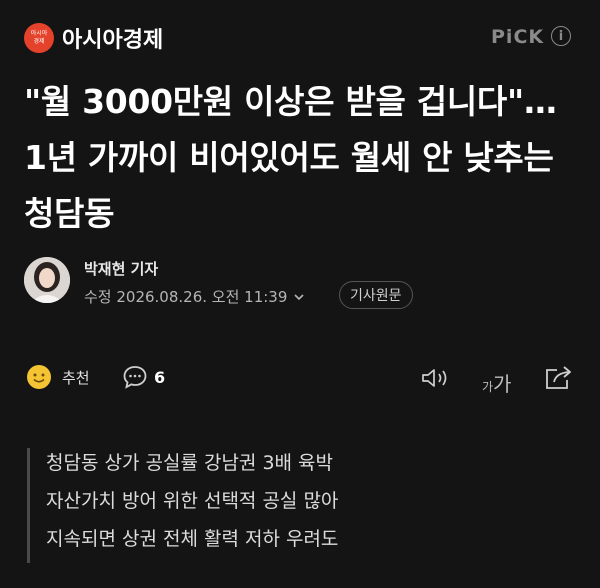 This screenshot has height=588, width=600. I want to click on press-logo: 아시아경제, so click(39, 38).